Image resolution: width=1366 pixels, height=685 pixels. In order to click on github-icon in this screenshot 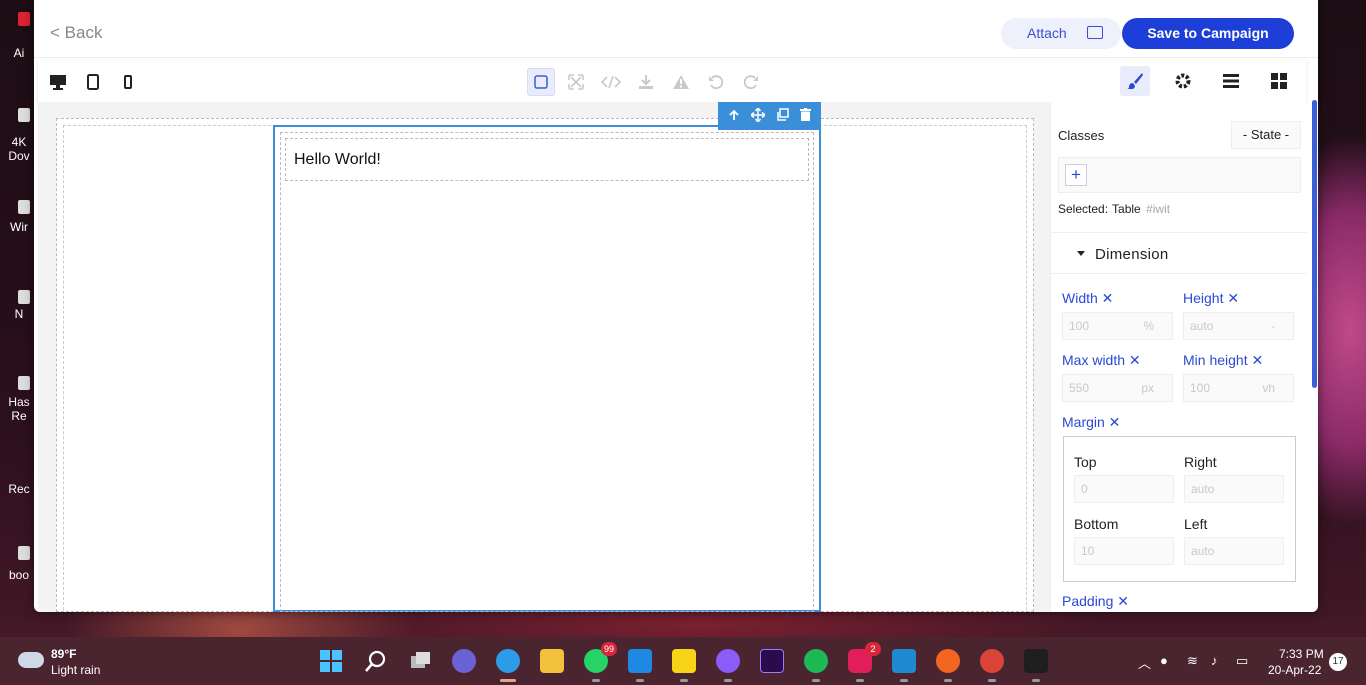, I will do `click(728, 665)`.